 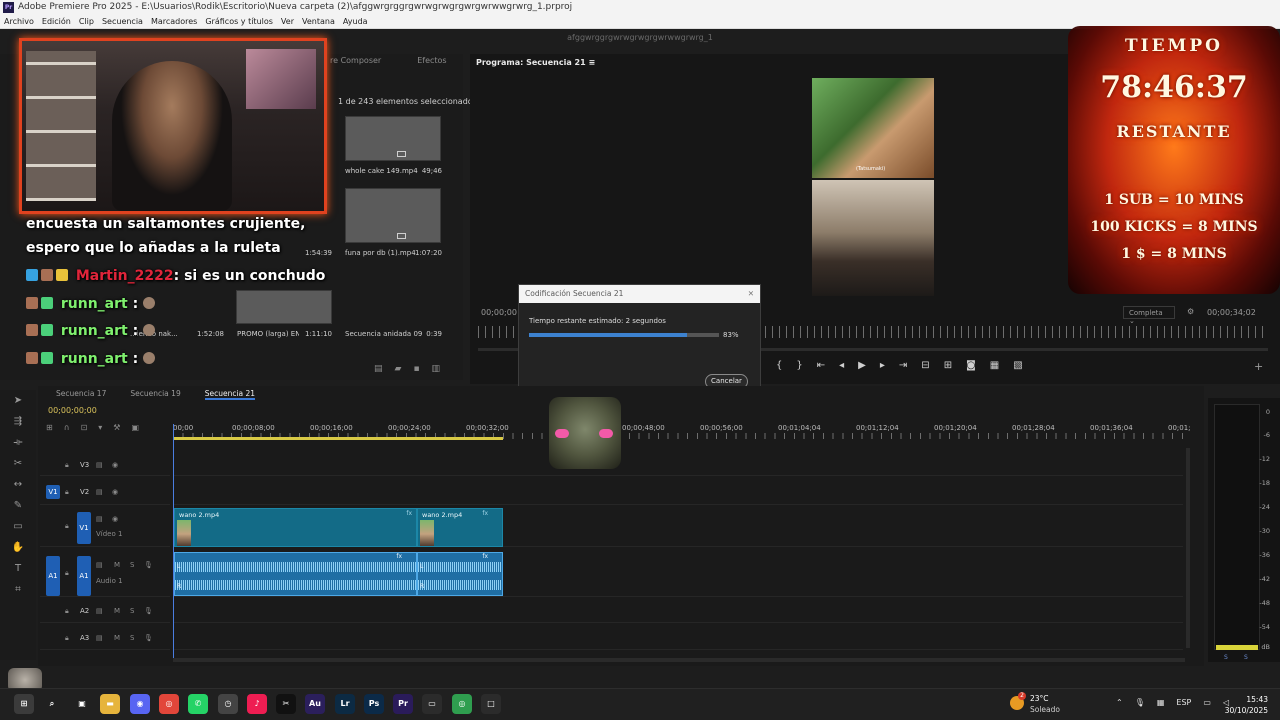 What do you see at coordinates (116, 427) in the screenshot?
I see `settings-icon: ⚒` at bounding box center [116, 427].